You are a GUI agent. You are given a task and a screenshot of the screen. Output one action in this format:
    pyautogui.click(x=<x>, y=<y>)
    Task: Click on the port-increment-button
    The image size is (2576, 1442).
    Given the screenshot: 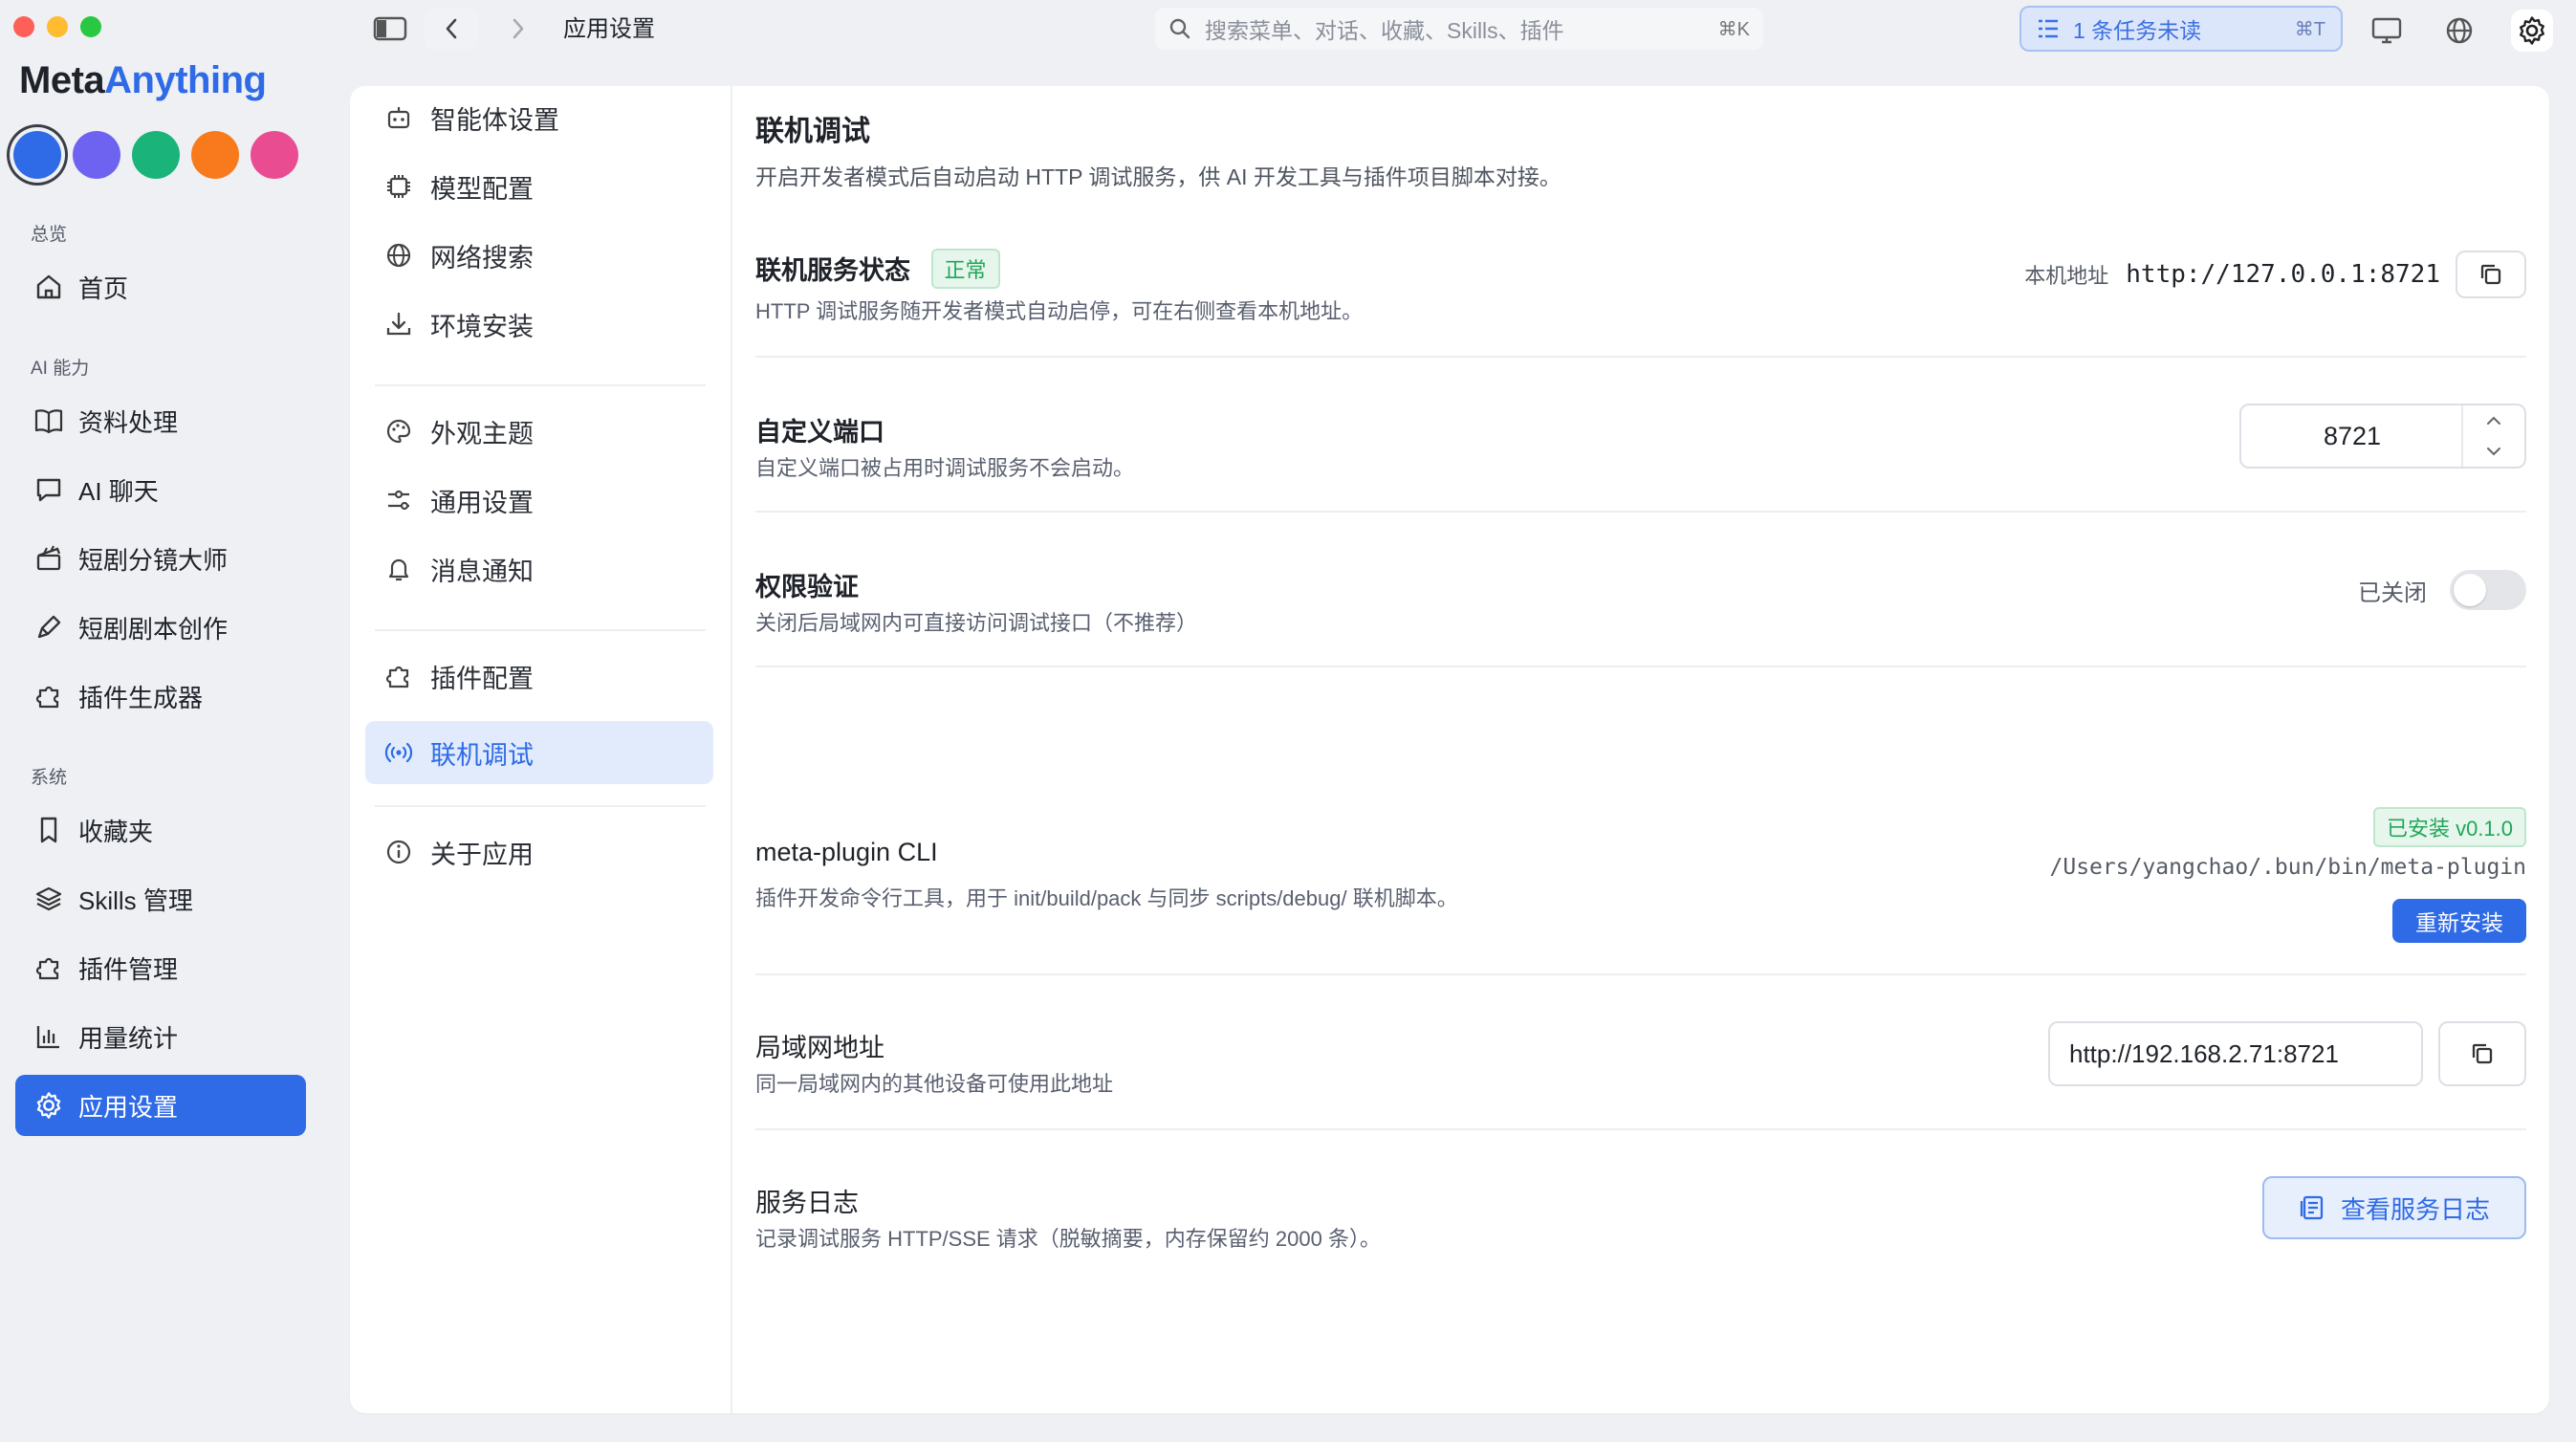 What is the action you would take?
    pyautogui.click(x=2493, y=420)
    